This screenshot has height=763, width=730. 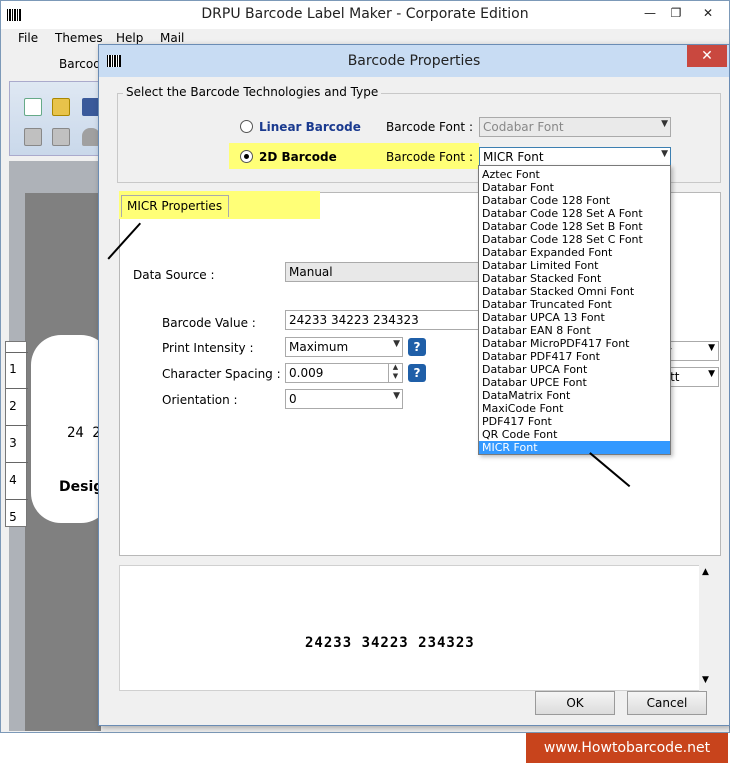 I want to click on 2d-font-label: Barcode Font :, so click(x=429, y=157).